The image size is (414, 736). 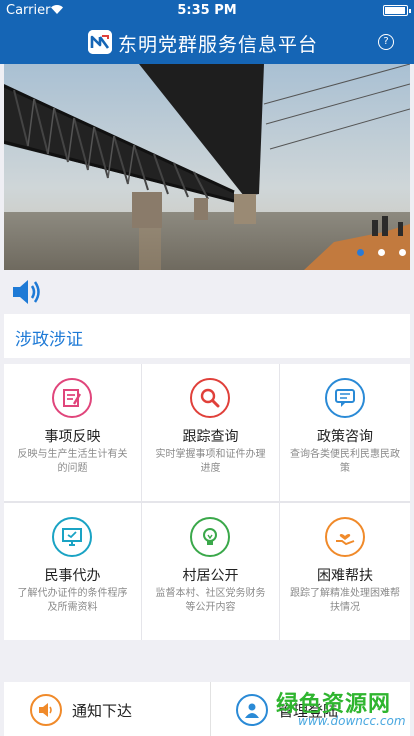 What do you see at coordinates (386, 42) in the screenshot?
I see `help-button: ?` at bounding box center [386, 42].